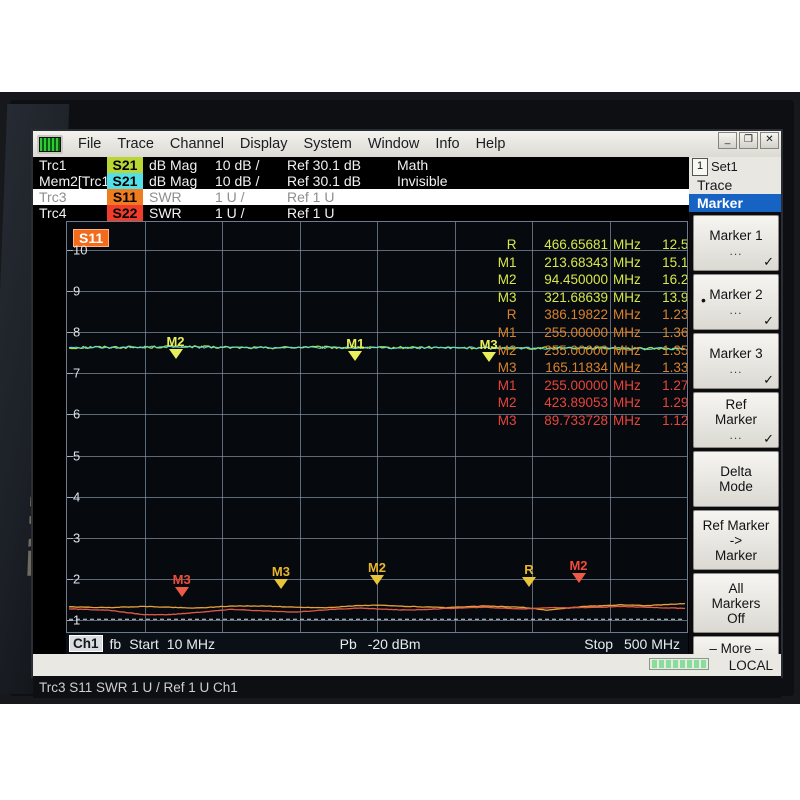 The width and height of the screenshot is (800, 800). Describe the element at coordinates (327, 144) in the screenshot. I see `menu-item-system: System` at that location.